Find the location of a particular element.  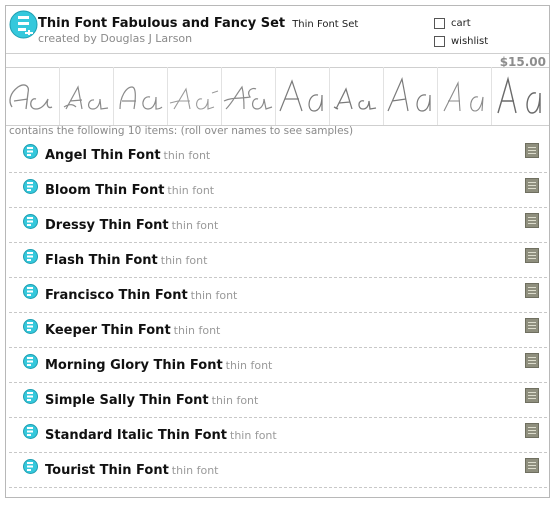

item-name-row: Bloom Thin Font thin font is located at coordinates (129, 188).